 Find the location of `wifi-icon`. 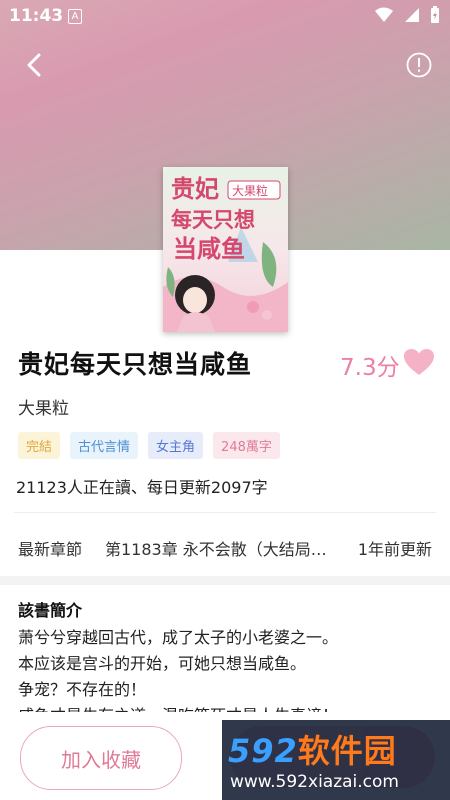

wifi-icon is located at coordinates (384, 14).